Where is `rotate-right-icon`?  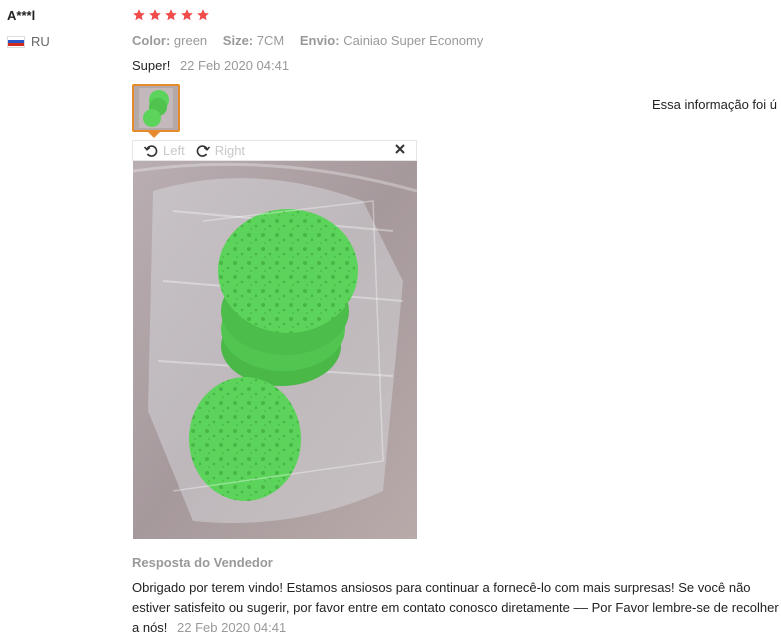
rotate-right-icon is located at coordinates (203, 150).